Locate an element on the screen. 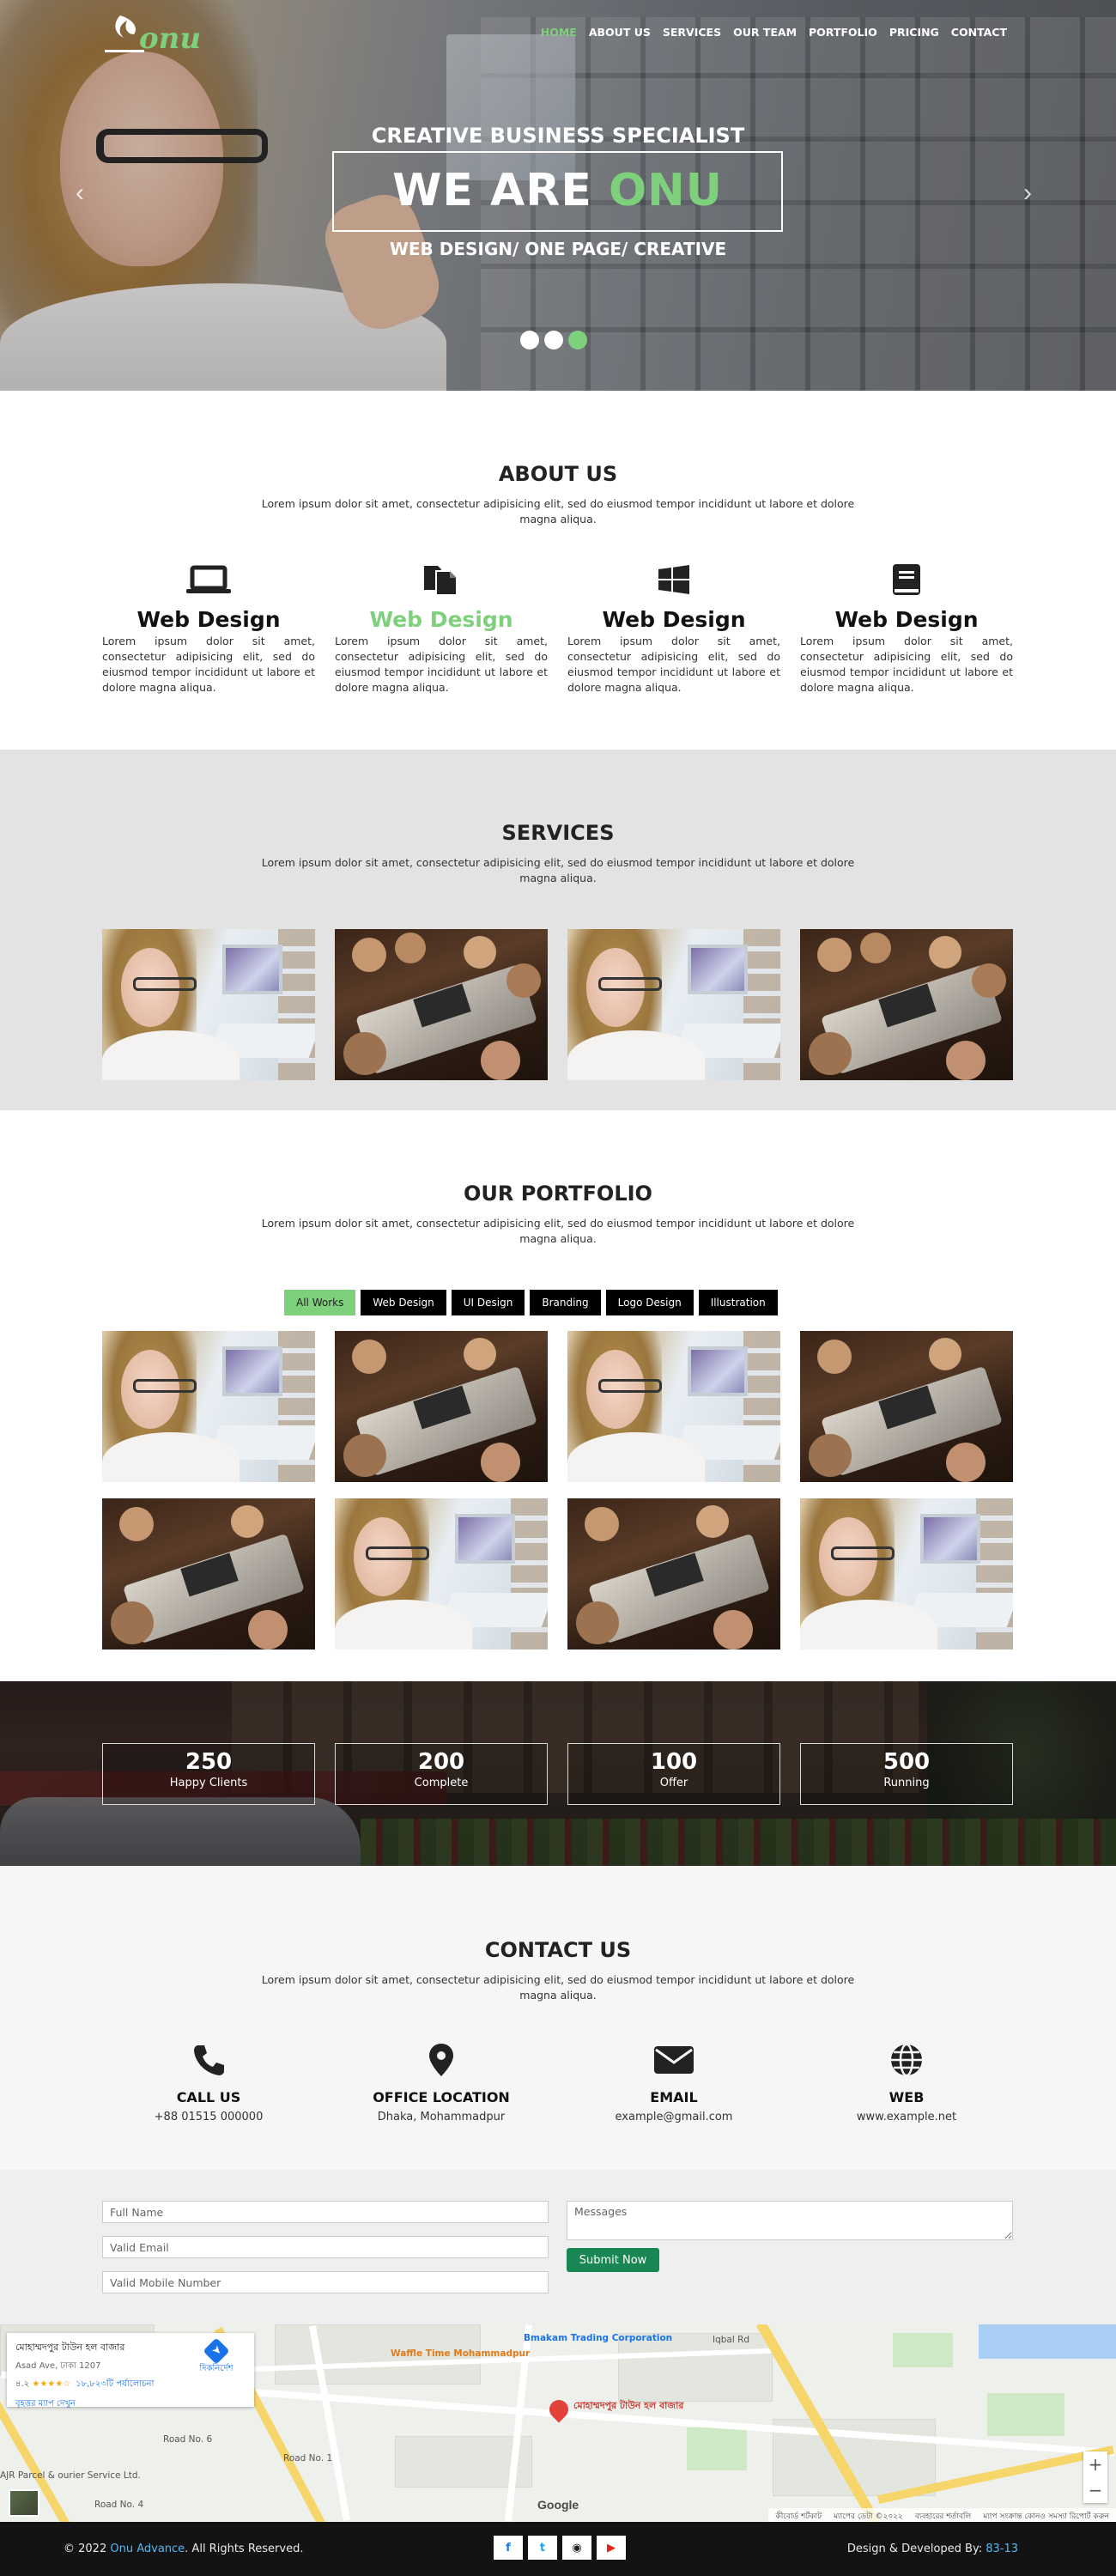 This screenshot has height=2576, width=1116. nav-team: OUR TEAM is located at coordinates (765, 32).